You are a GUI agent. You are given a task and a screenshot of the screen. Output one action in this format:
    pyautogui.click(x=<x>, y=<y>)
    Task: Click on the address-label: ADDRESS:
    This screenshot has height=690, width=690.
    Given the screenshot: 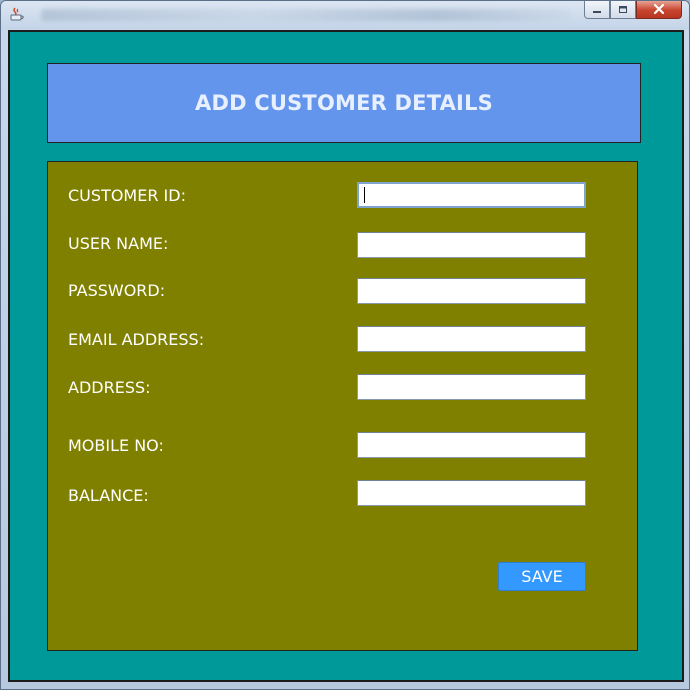 What is the action you would take?
    pyautogui.click(x=109, y=387)
    